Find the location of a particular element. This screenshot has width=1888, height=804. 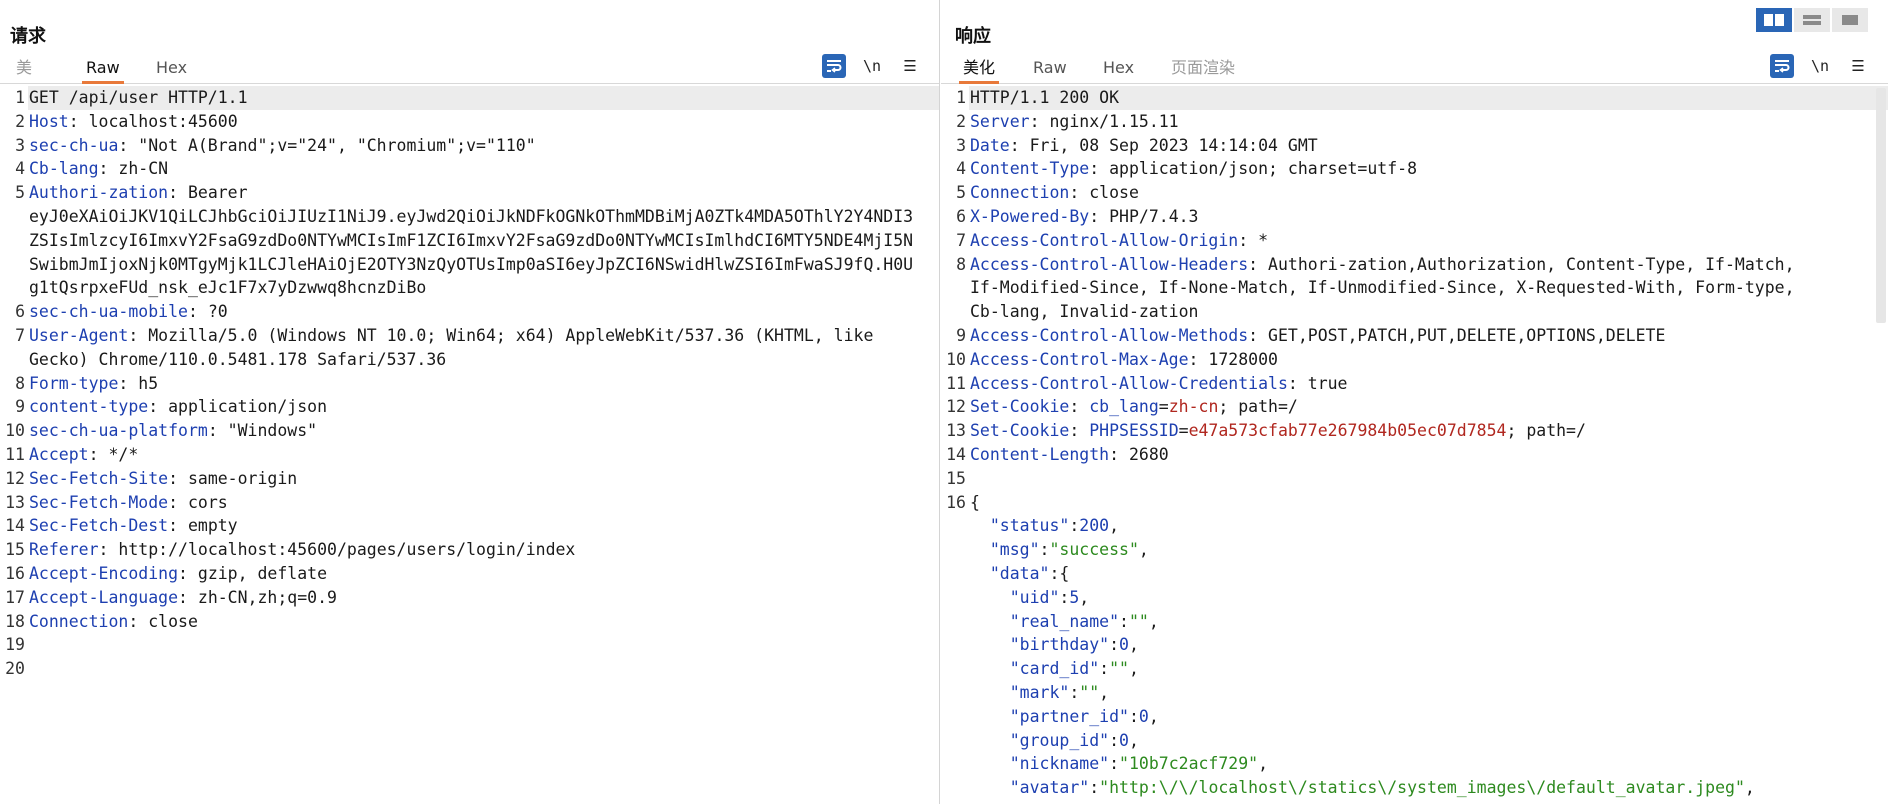

token-jstr: "" is located at coordinates (1089, 692).